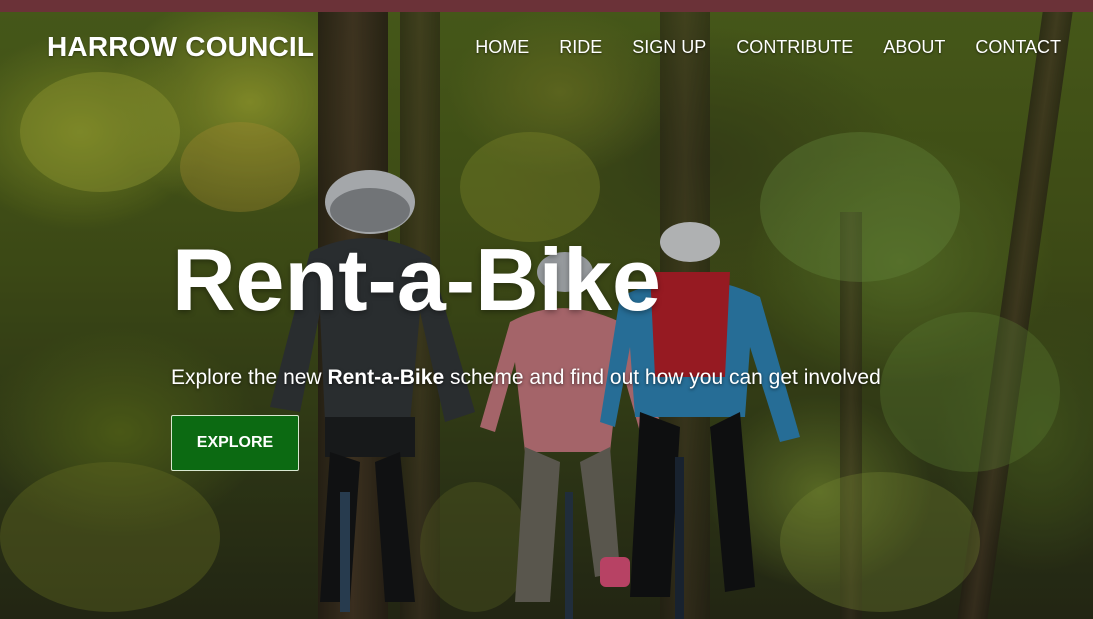  Describe the element at coordinates (386, 377) in the screenshot. I see `tagline-bold-brand: Rent-a-Bike` at that location.